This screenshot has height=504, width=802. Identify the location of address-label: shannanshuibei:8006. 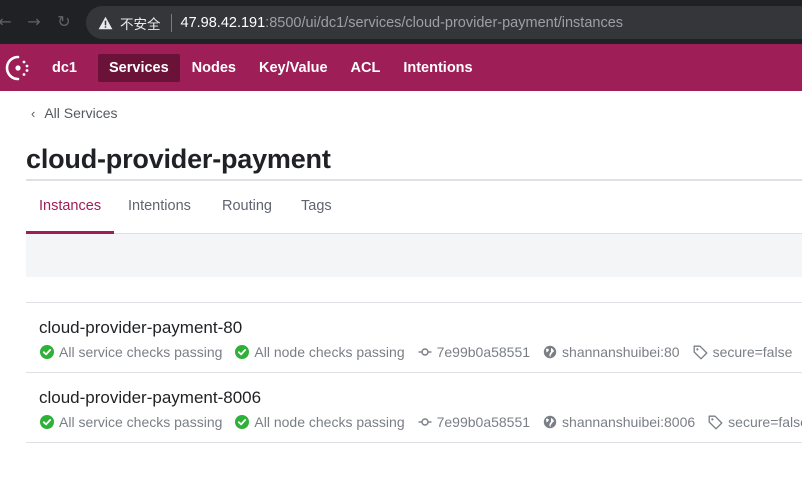
(629, 422).